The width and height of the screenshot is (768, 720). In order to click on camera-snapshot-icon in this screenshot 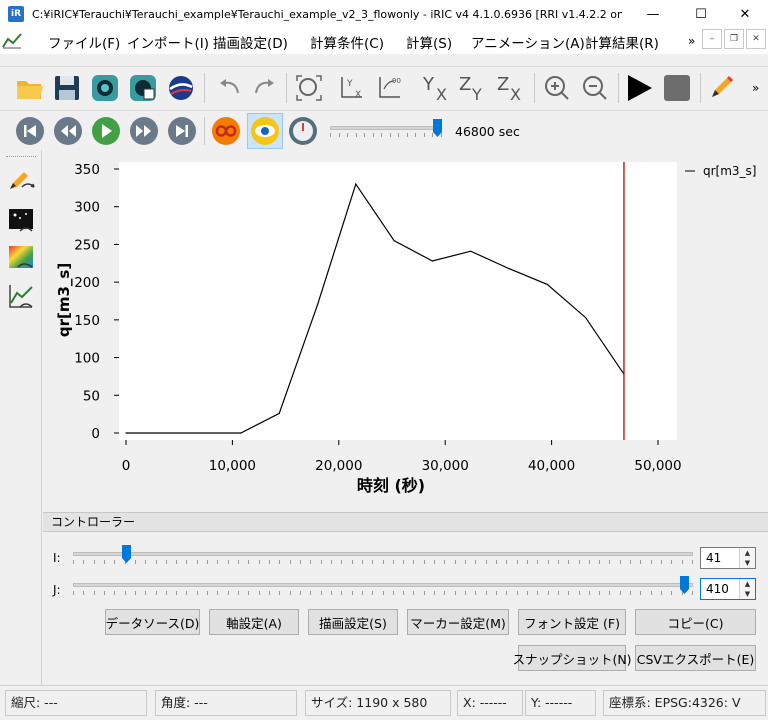, I will do `click(105, 88)`.